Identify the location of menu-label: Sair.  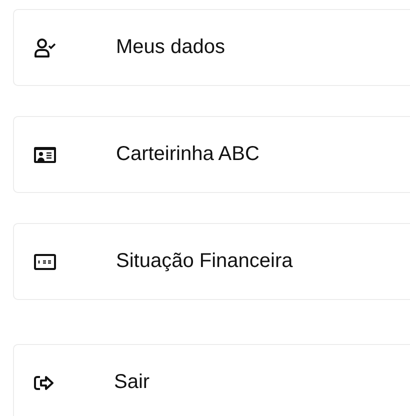
(132, 382).